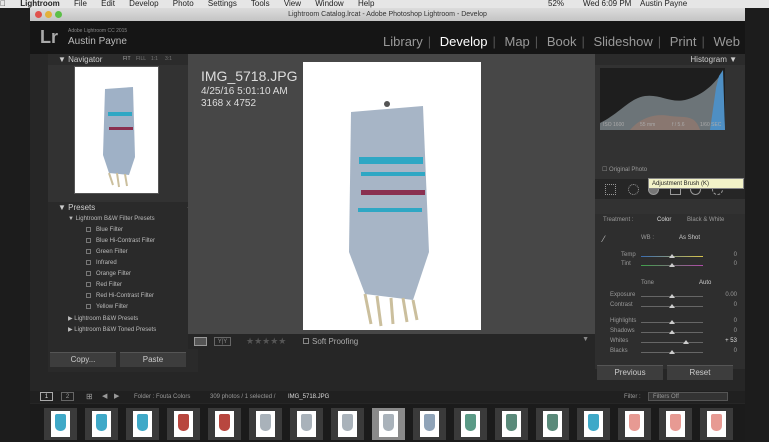 This screenshot has width=769, height=442. What do you see at coordinates (104, 230) in the screenshot?
I see `preset-item: Blue Filter` at bounding box center [104, 230].